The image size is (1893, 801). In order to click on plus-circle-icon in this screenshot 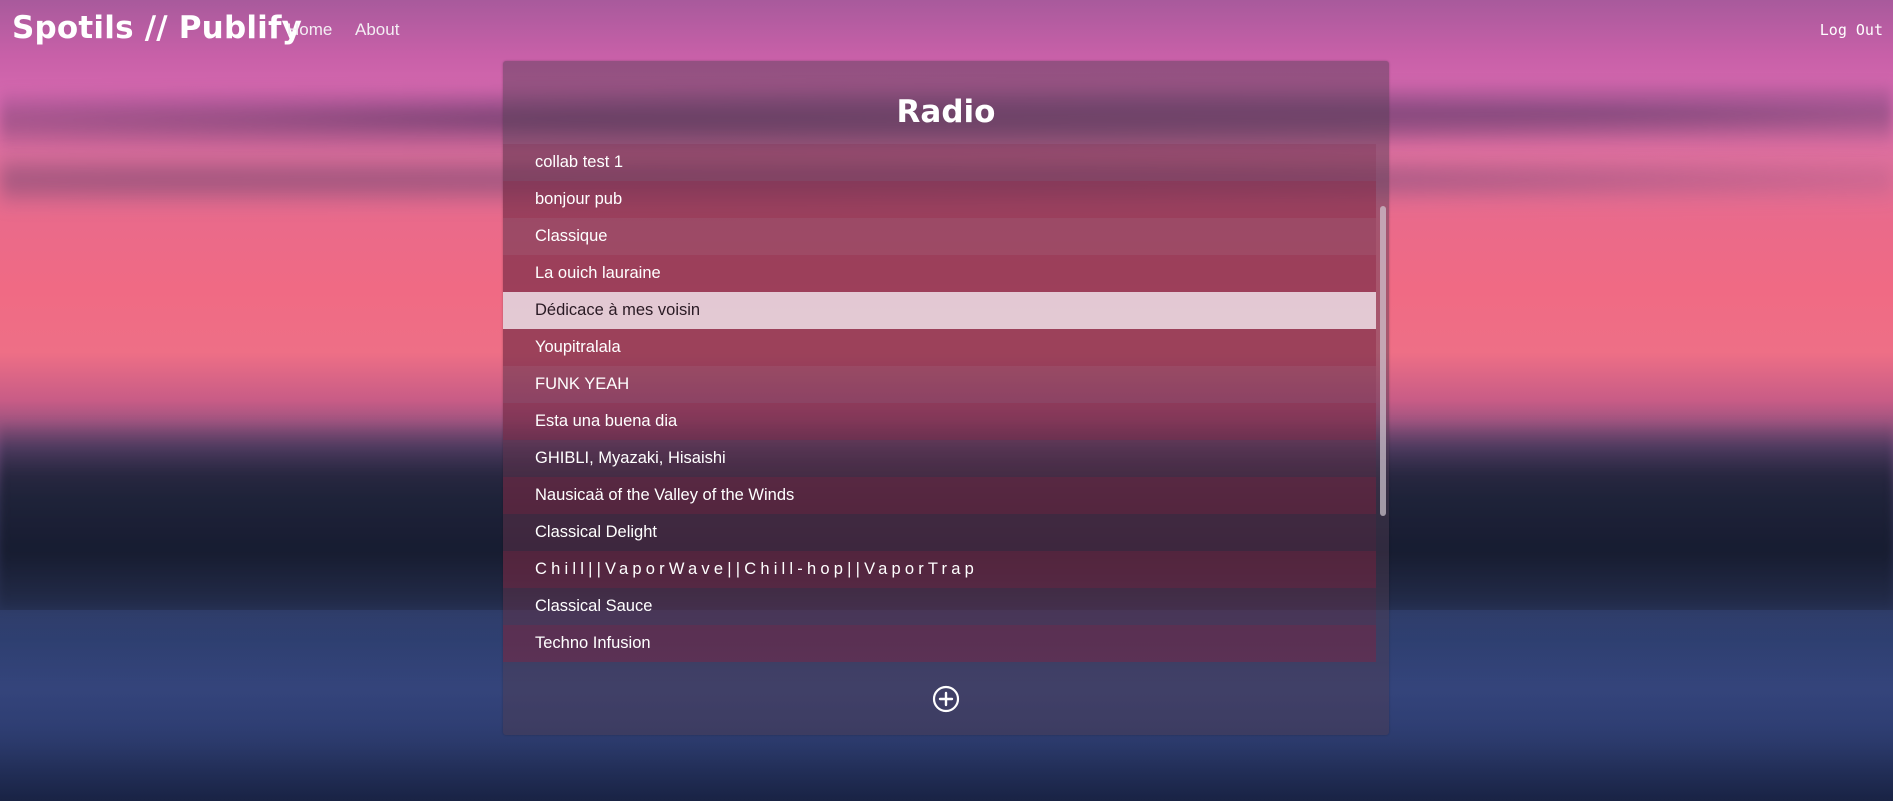, I will do `click(946, 699)`.